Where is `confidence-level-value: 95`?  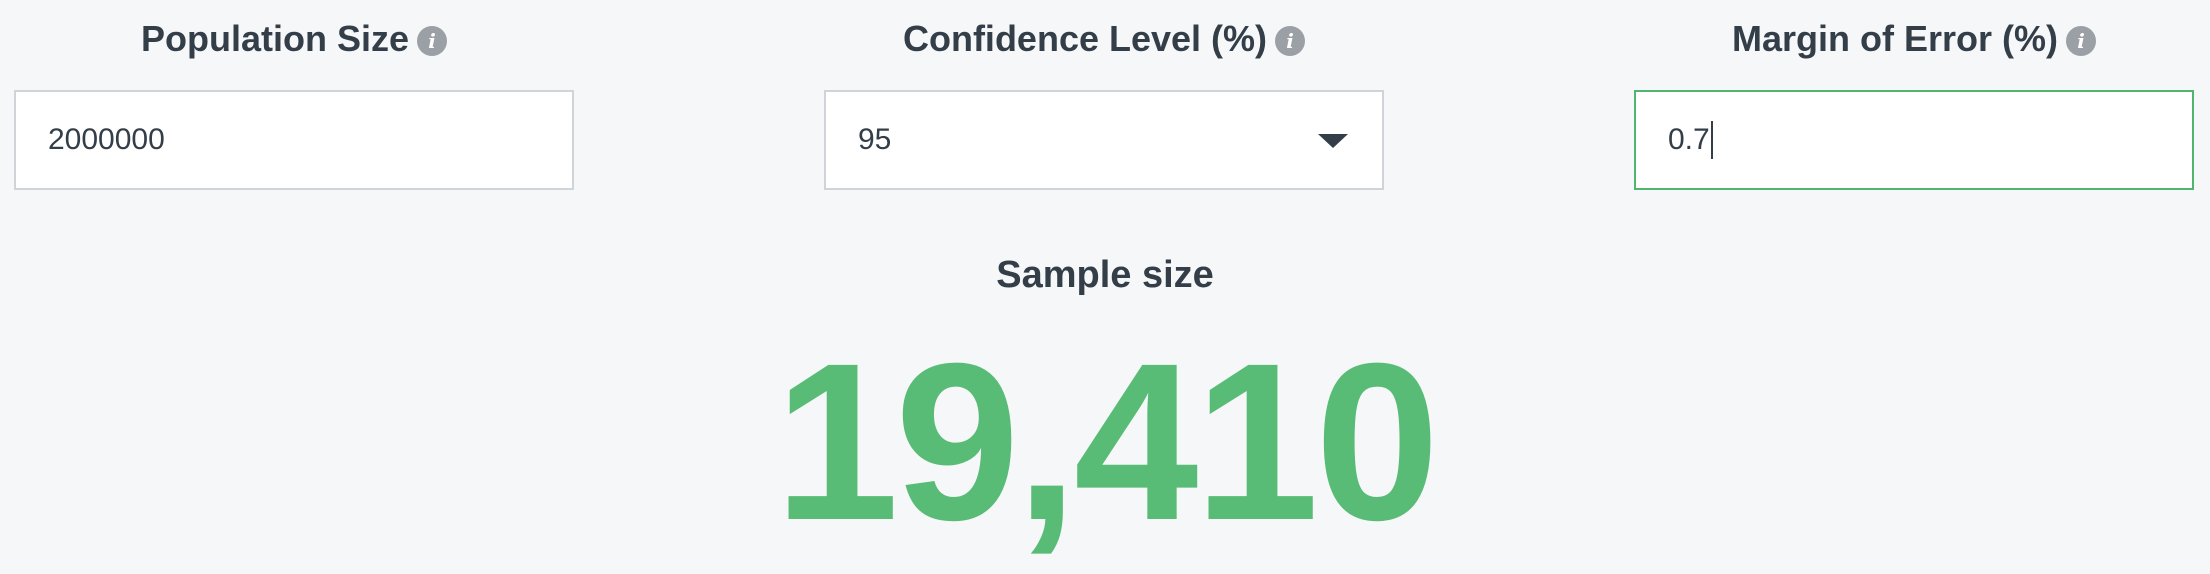
confidence-level-value: 95 is located at coordinates (875, 139).